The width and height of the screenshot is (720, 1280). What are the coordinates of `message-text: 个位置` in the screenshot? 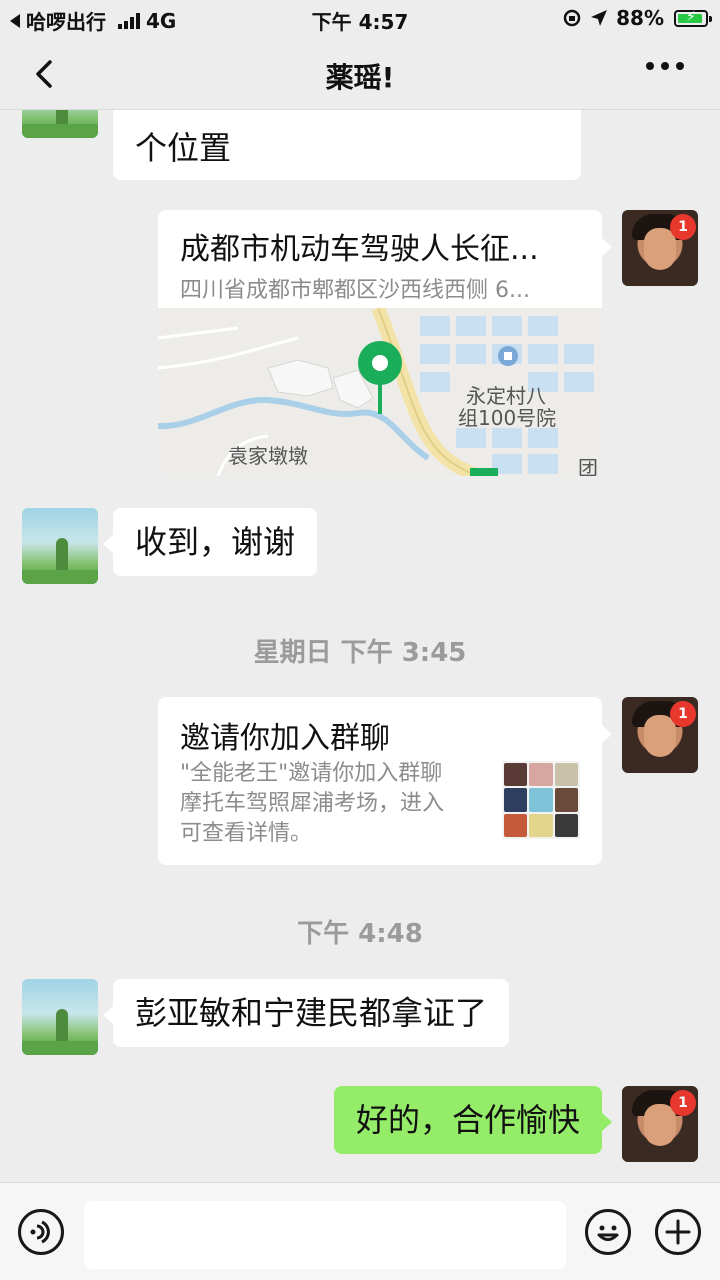 It's located at (183, 148).